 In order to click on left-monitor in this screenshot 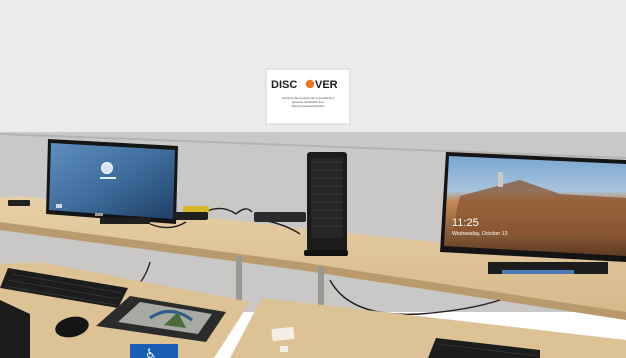, I will do `click(112, 181)`.